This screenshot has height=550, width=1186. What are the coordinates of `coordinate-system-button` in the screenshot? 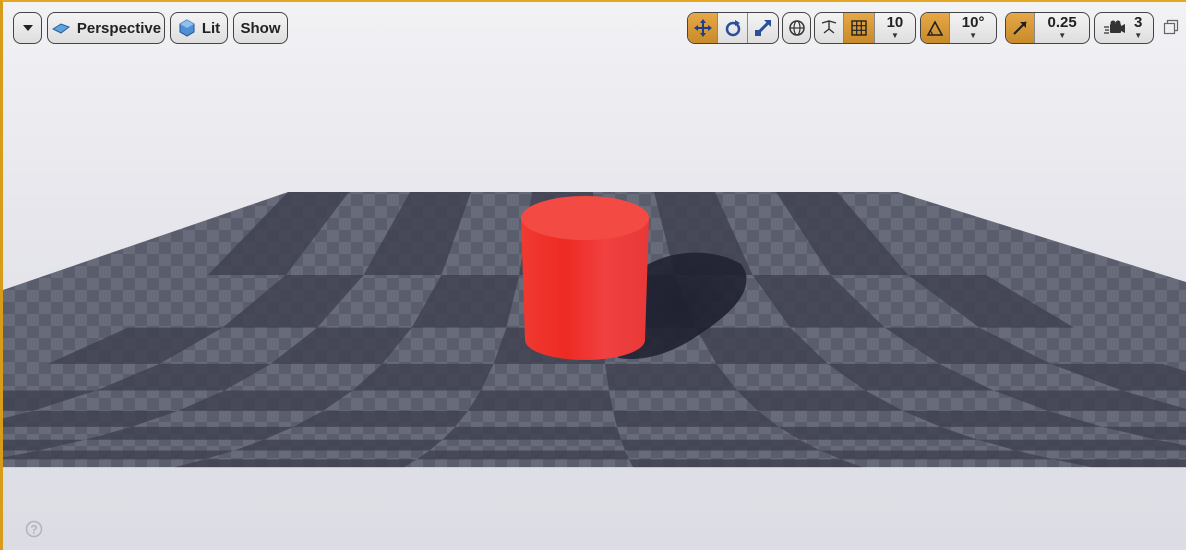 It's located at (796, 28).